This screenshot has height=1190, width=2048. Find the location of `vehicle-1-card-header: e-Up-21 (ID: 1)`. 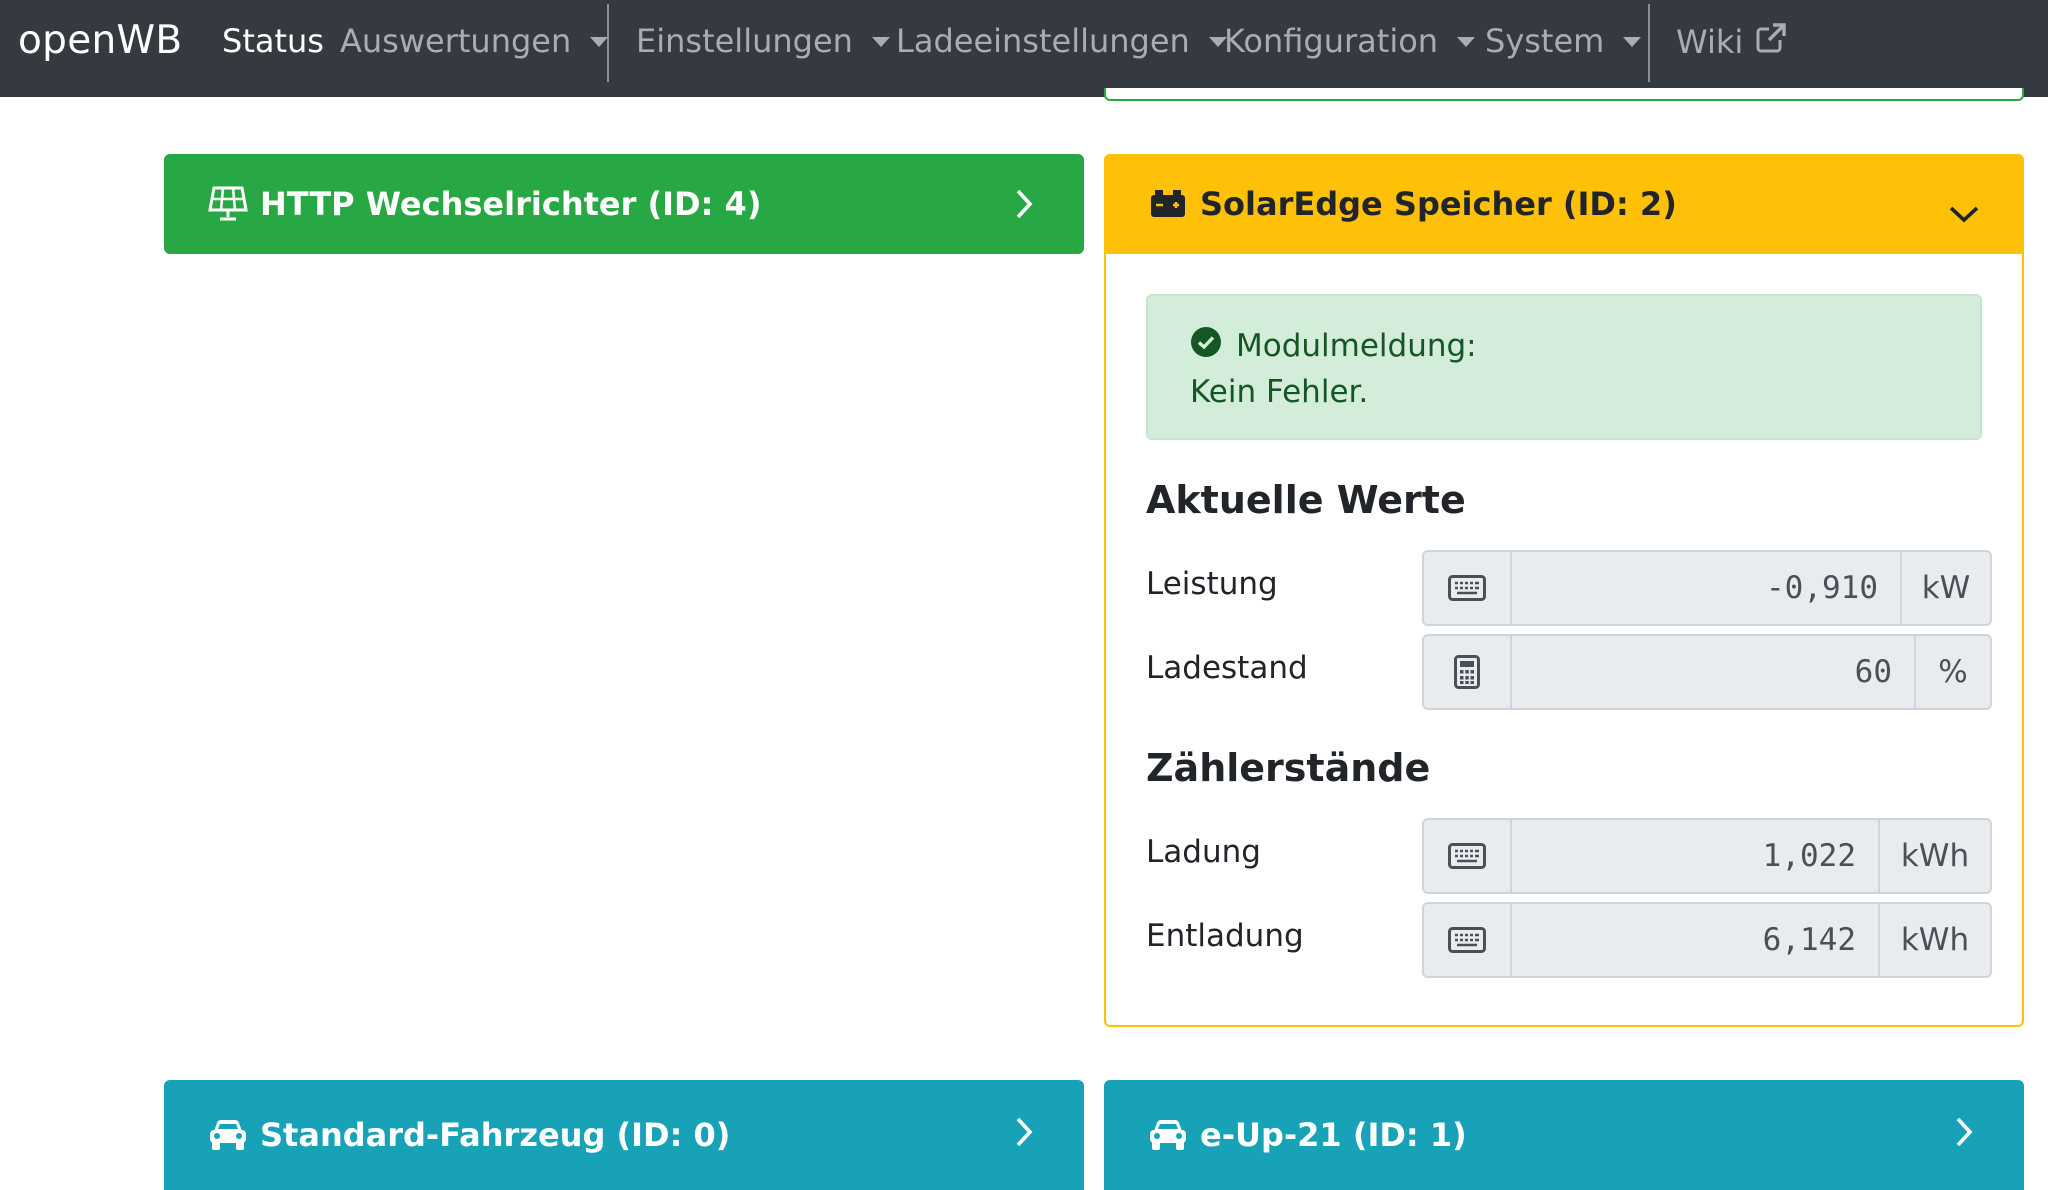

vehicle-1-card-header: e-Up-21 (ID: 1) is located at coordinates (1564, 1135).